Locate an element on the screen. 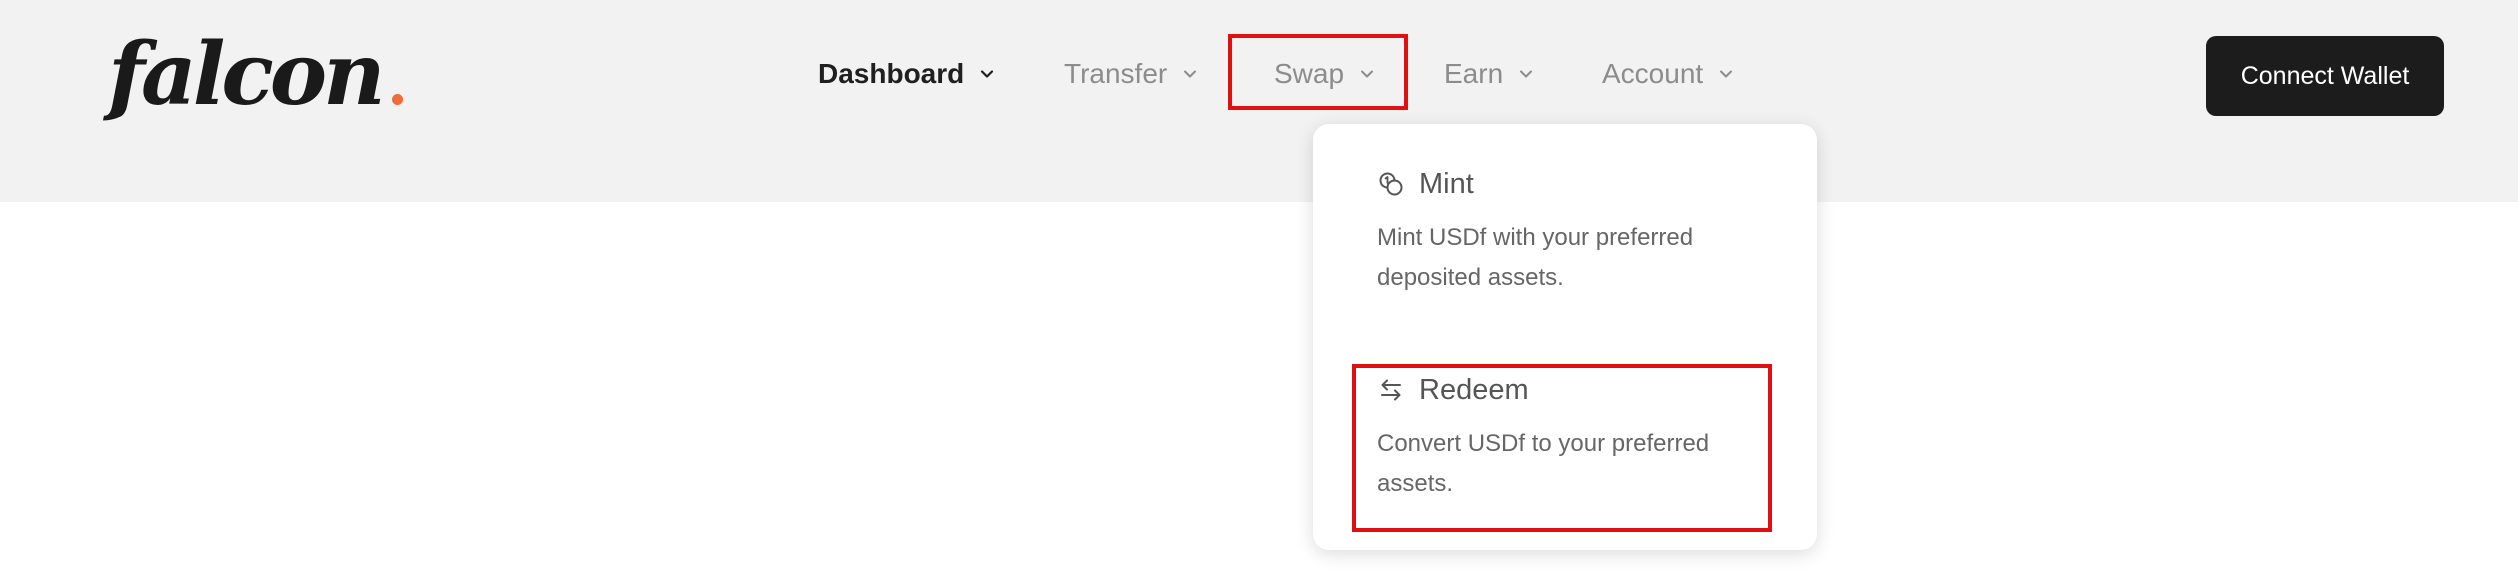 The image size is (2518, 574). nav-dashboard: Dashboard is located at coordinates (907, 74).